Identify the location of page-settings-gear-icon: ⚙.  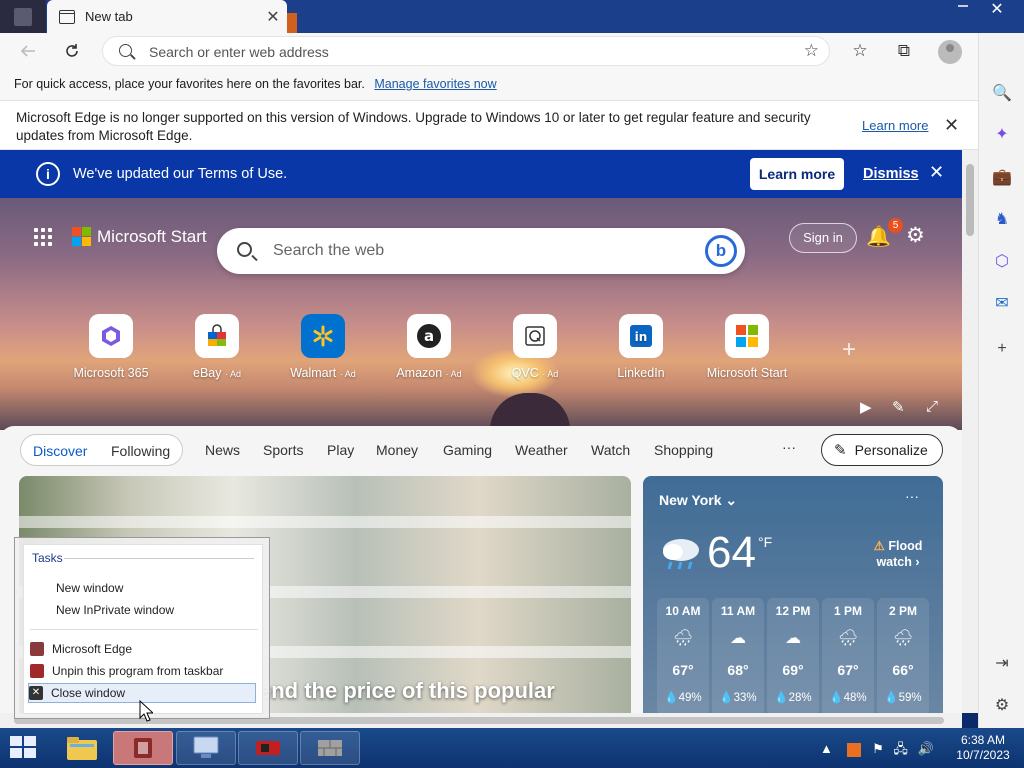
(915, 235).